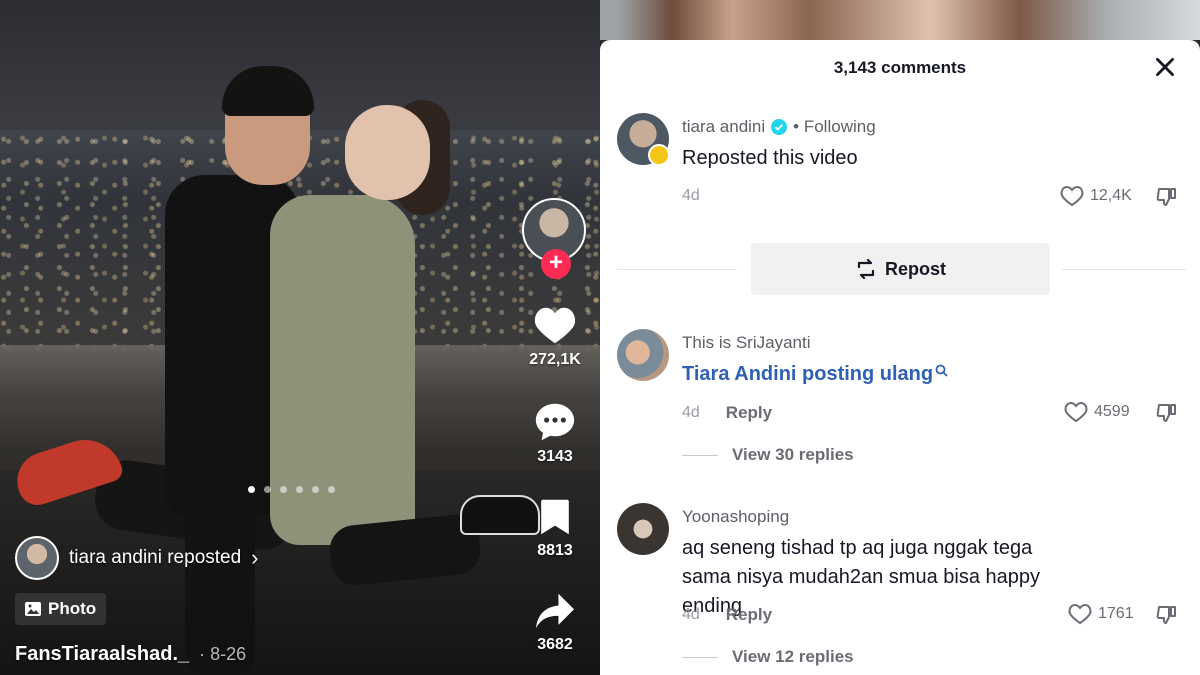  I want to click on repost-label: tiara andini reposted, so click(155, 557).